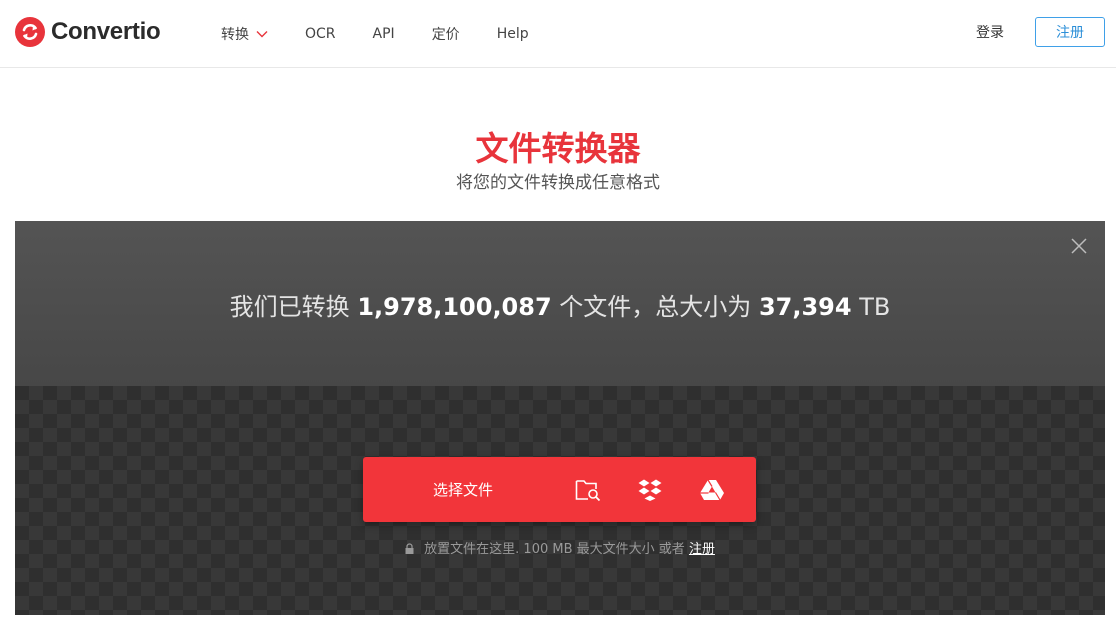 The height and width of the screenshot is (628, 1116). I want to click on logo-text: Convertio, so click(106, 31).